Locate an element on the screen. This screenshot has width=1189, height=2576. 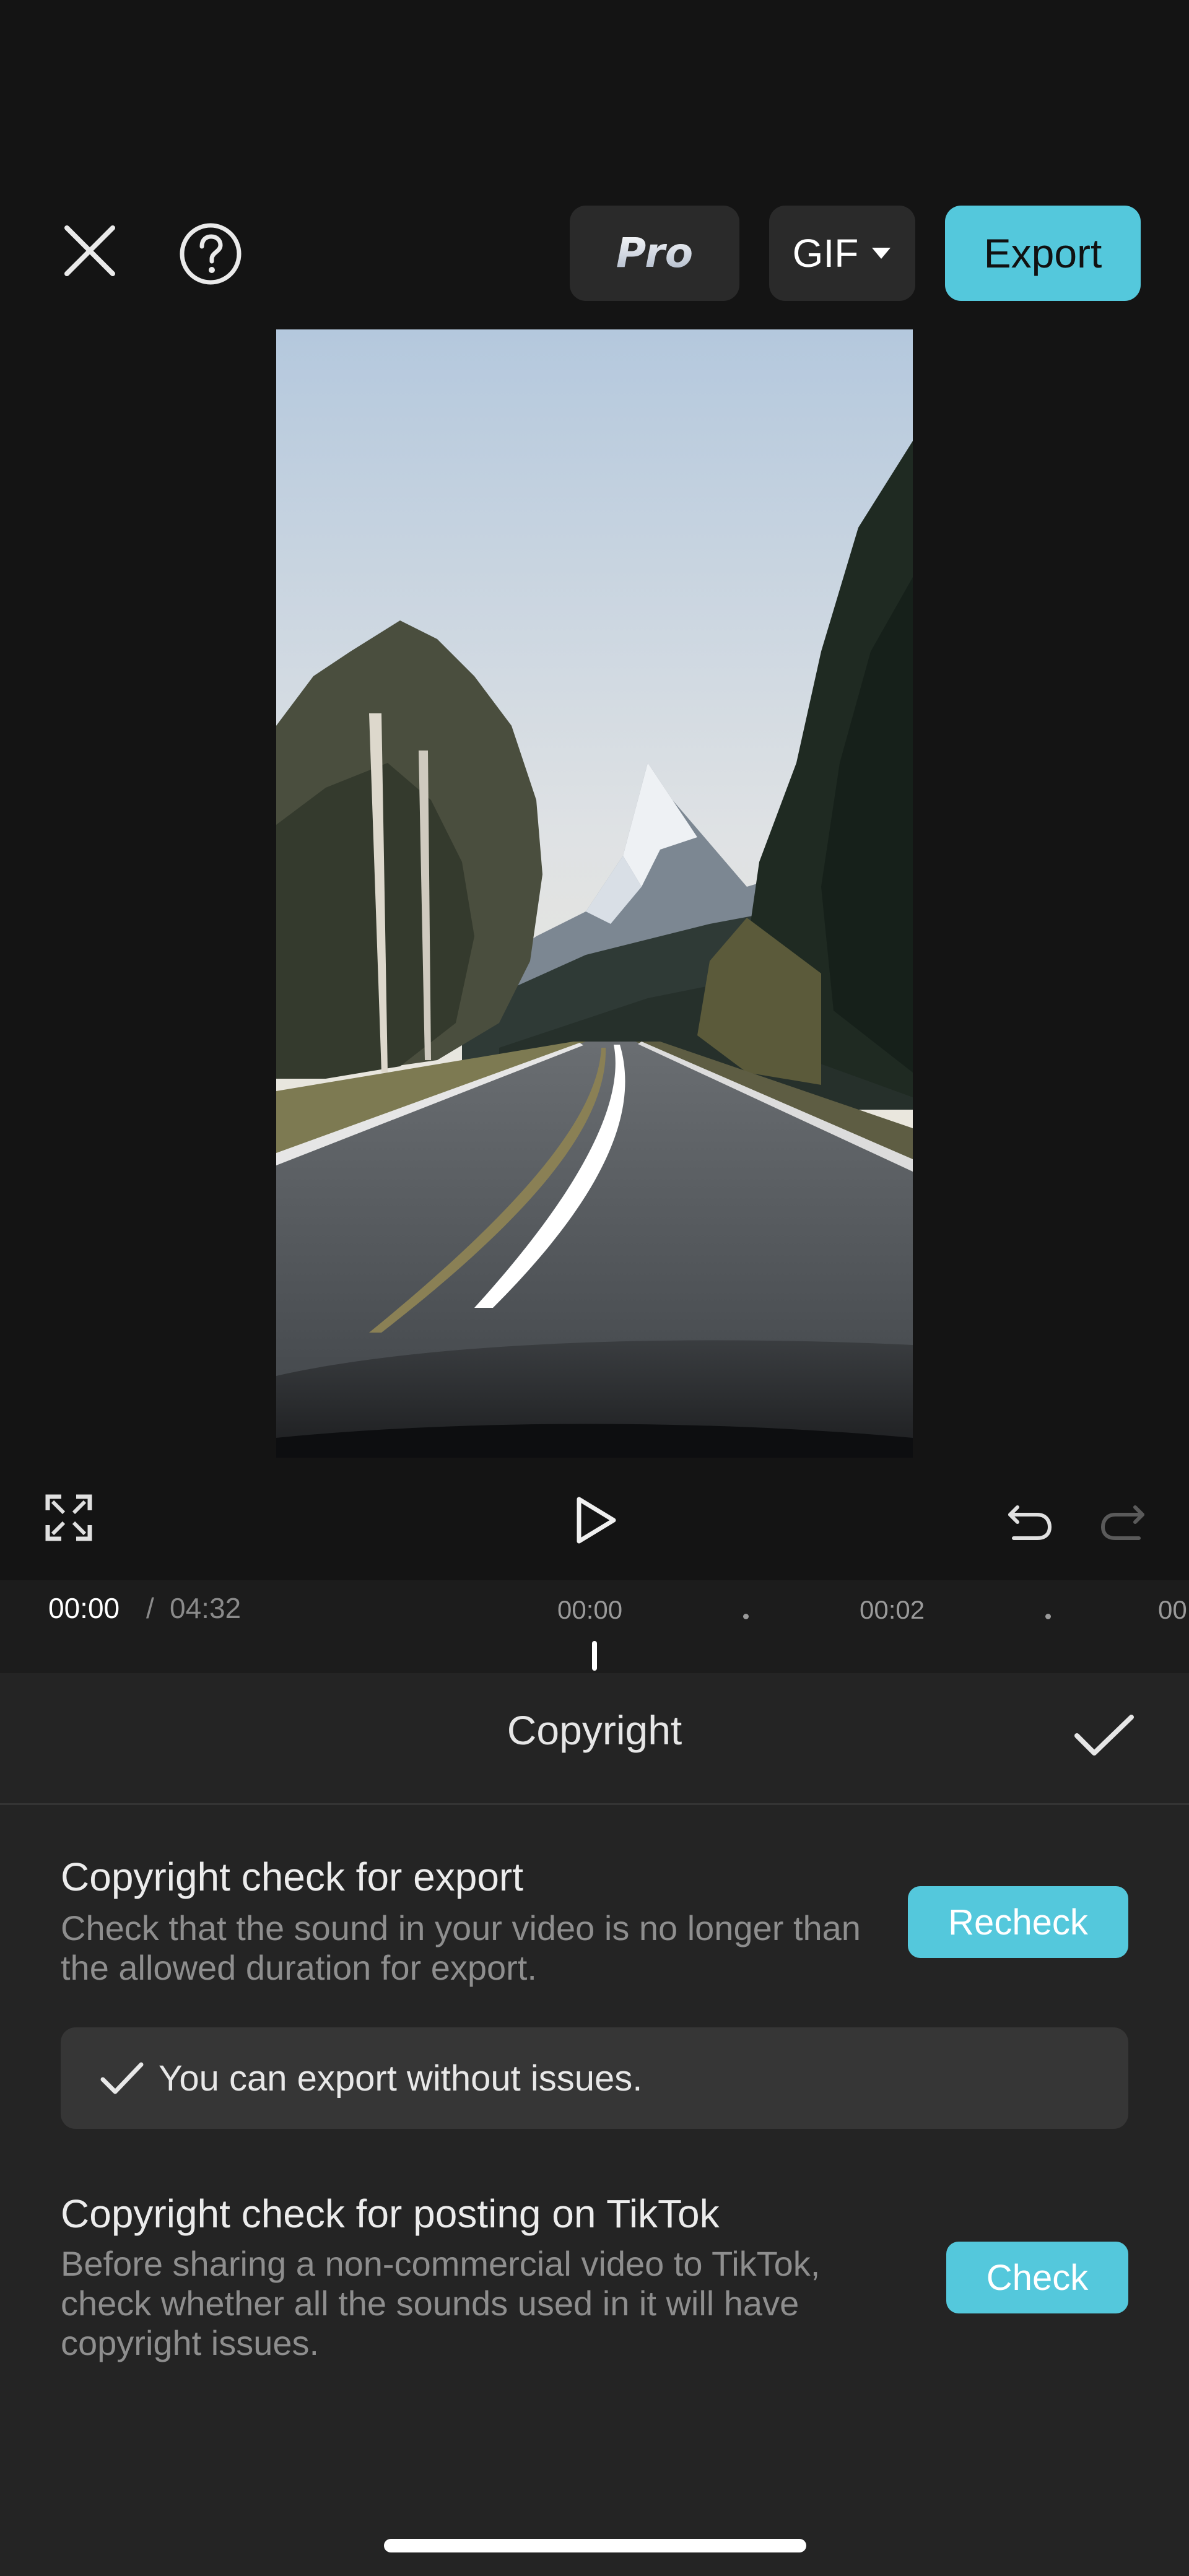
export-status-box: You can export without issues. is located at coordinates (594, 2078).